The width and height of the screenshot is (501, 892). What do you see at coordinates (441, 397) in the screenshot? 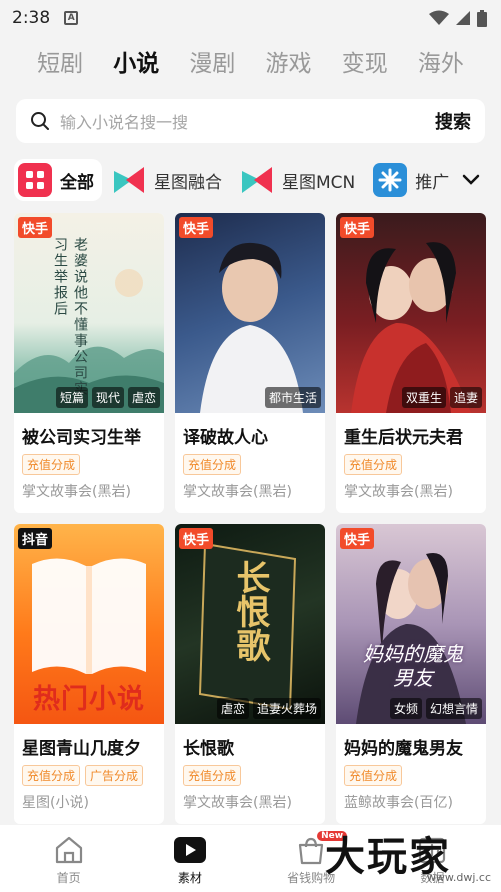
I see `cover-tags: 双重生 追妻` at bounding box center [441, 397].